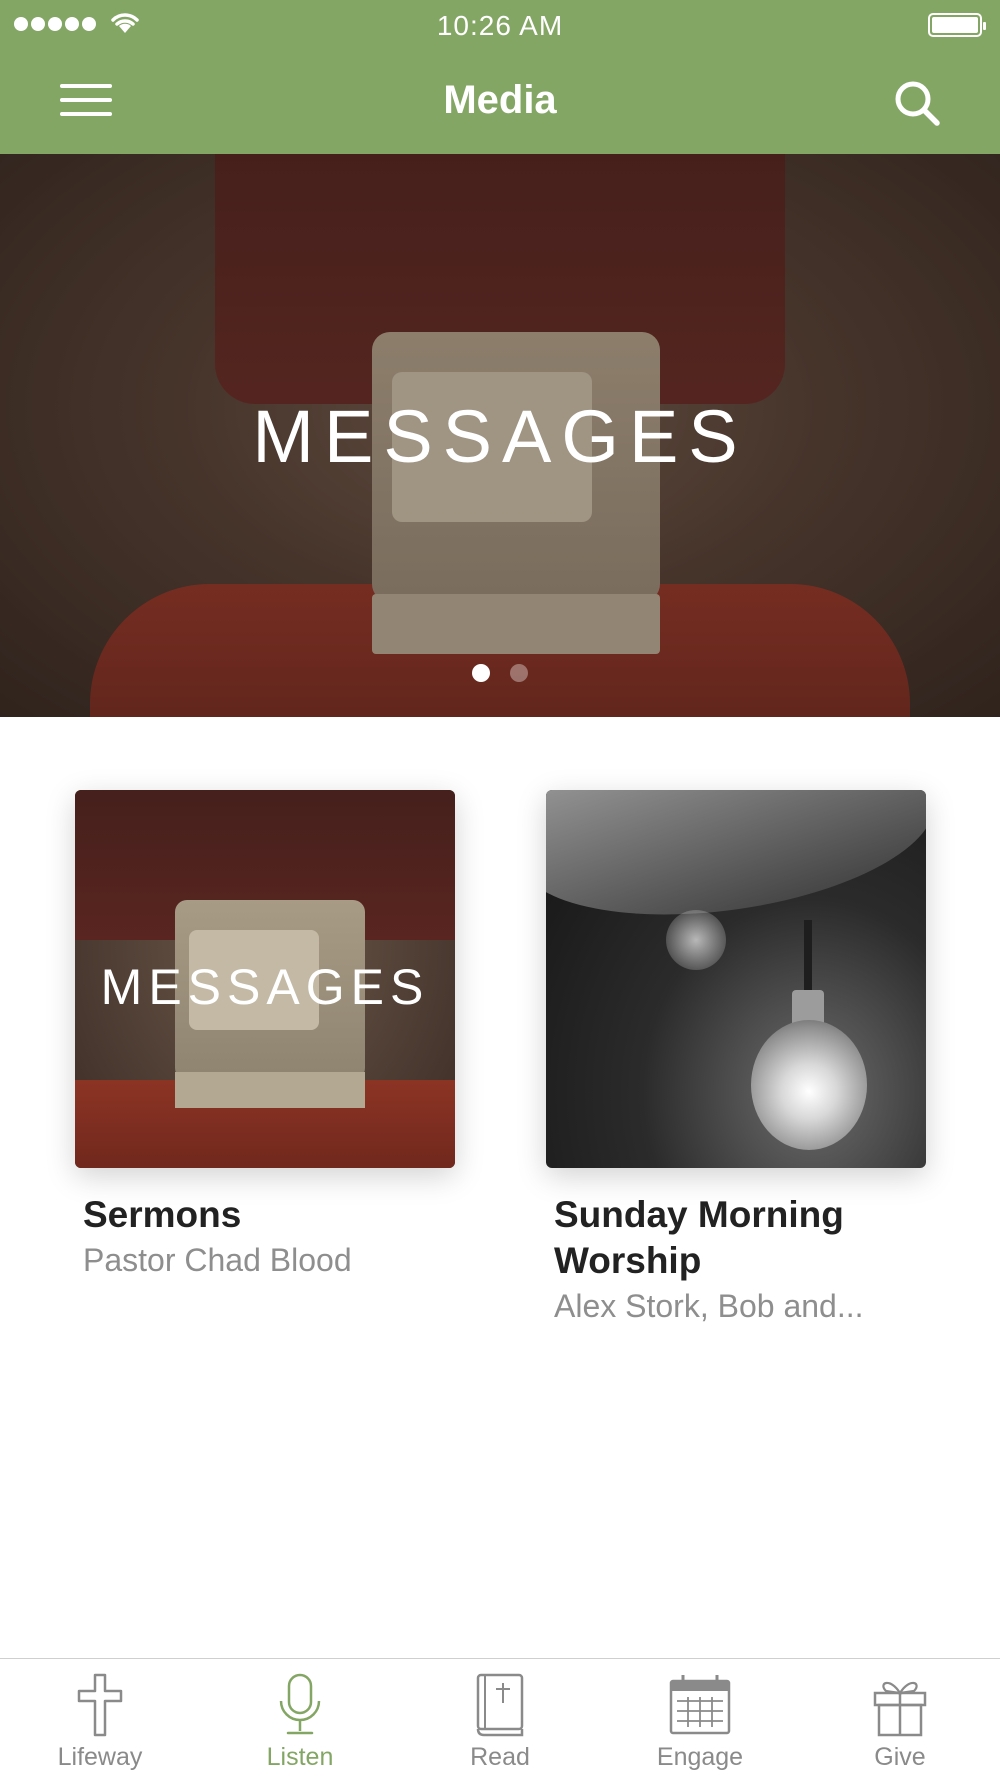  I want to click on media-card-sermons: MESSAGES Sermons Pastor Chad Blood, so click(265, 1036).